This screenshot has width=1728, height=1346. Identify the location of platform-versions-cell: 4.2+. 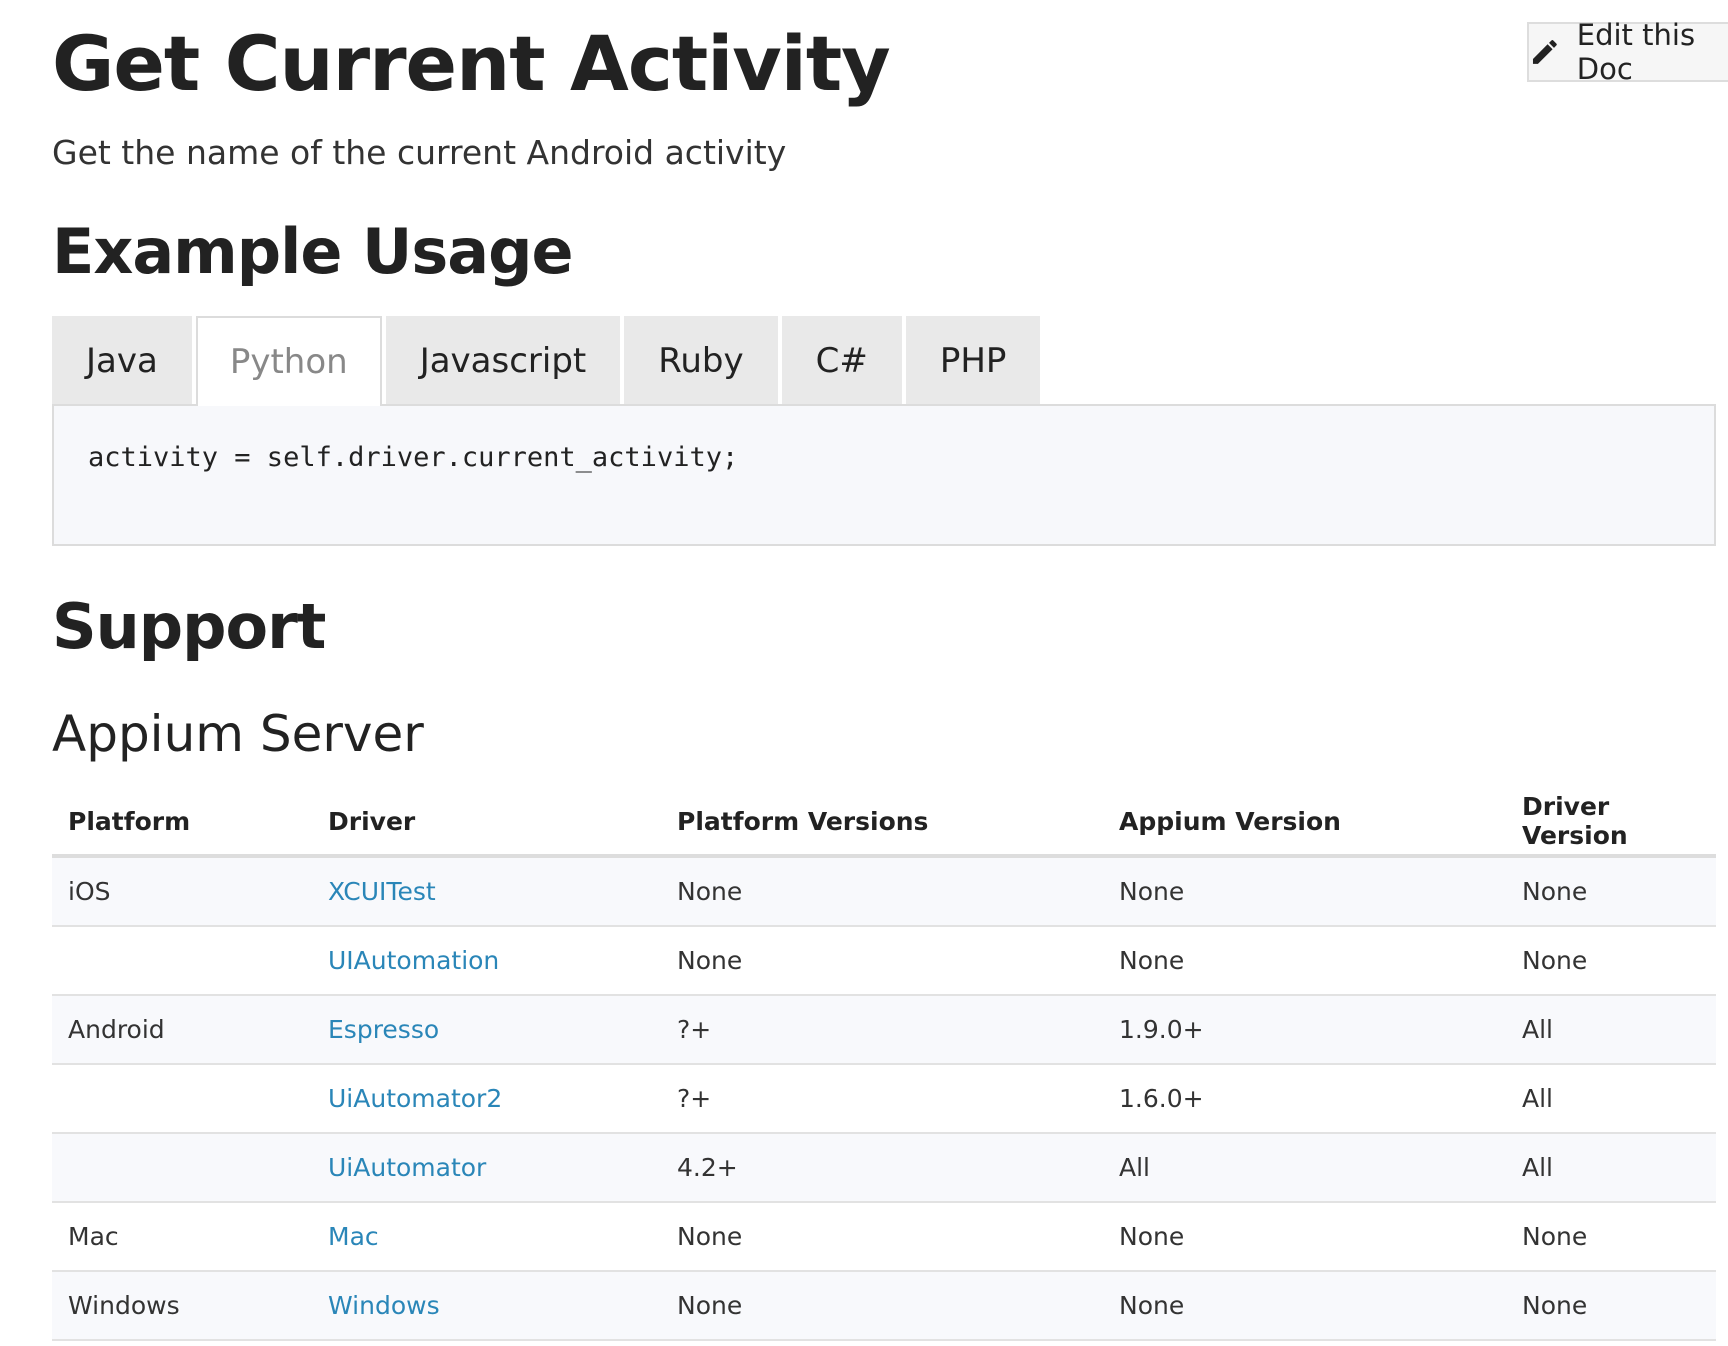
(882, 1168).